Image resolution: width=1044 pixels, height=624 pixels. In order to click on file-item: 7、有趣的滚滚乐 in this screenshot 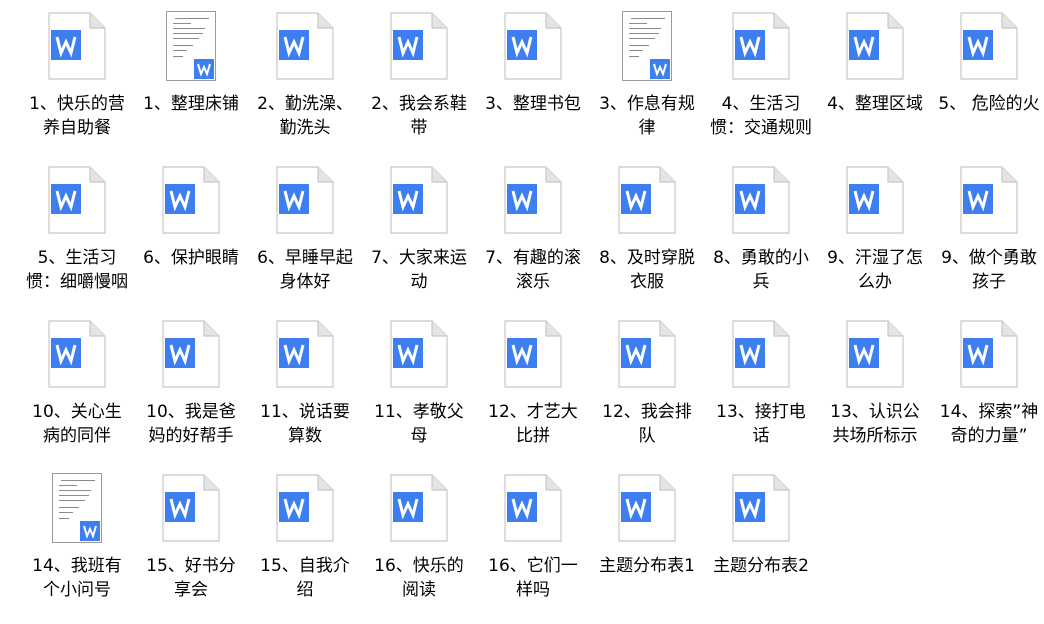, I will do `click(533, 239)`.